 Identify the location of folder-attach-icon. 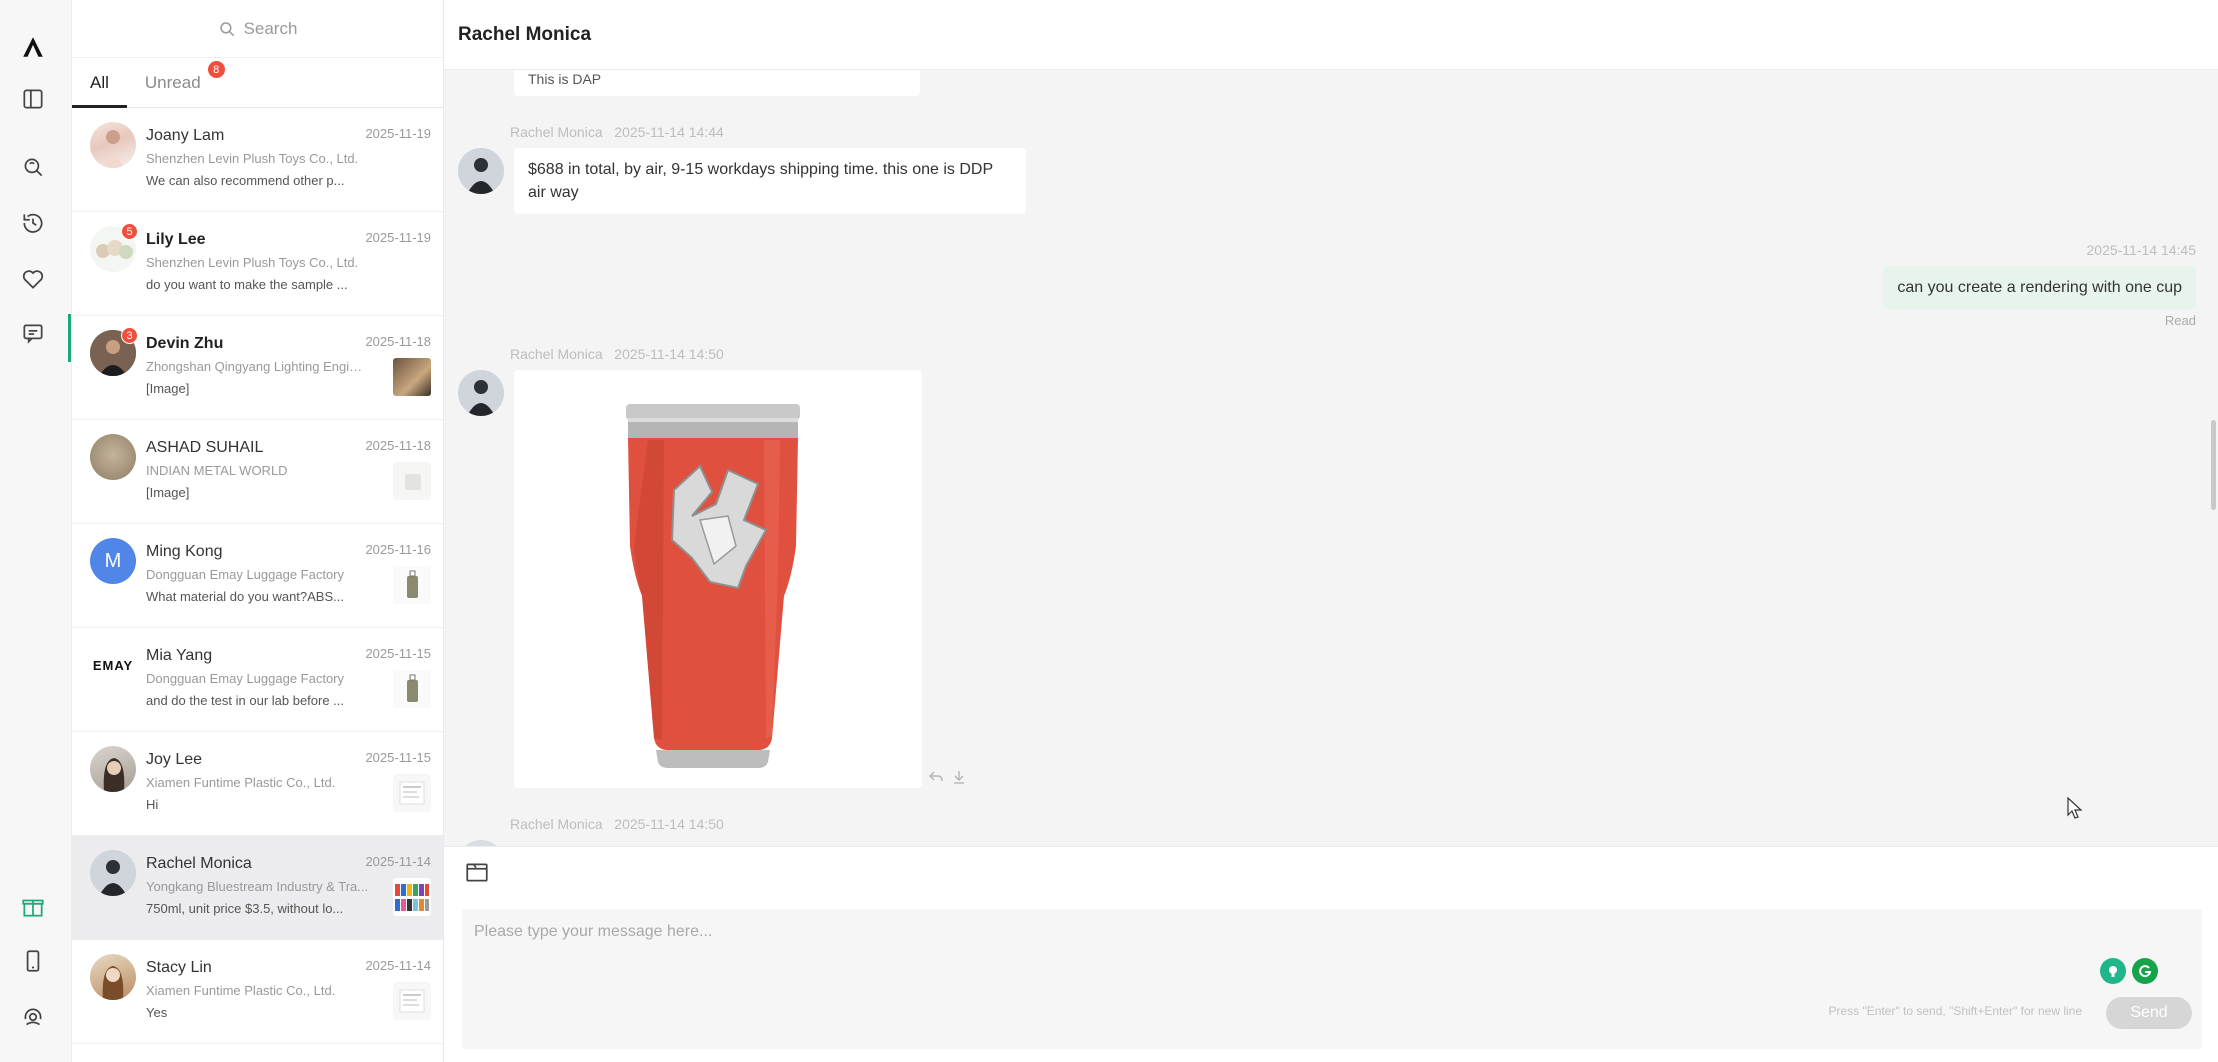
(477, 872).